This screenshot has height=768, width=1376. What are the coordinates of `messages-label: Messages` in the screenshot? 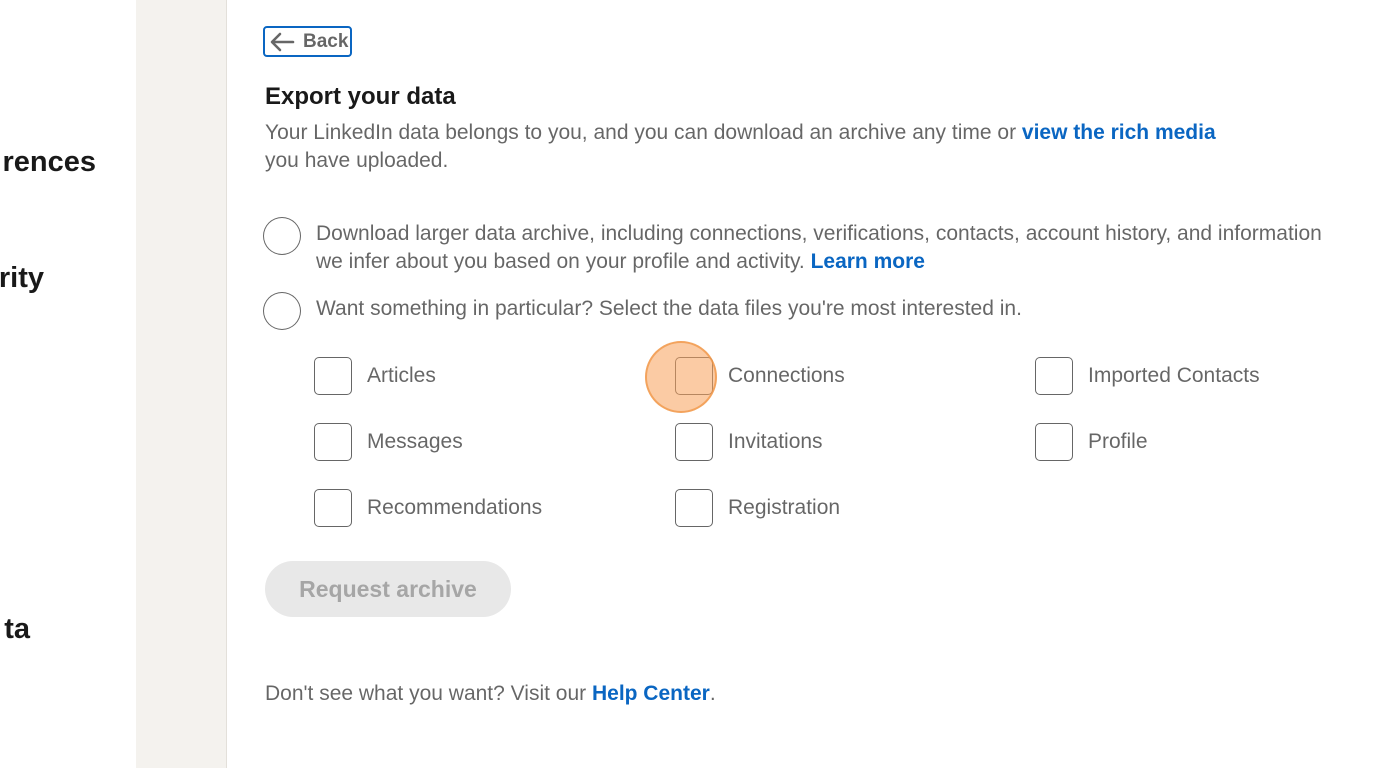 It's located at (415, 442).